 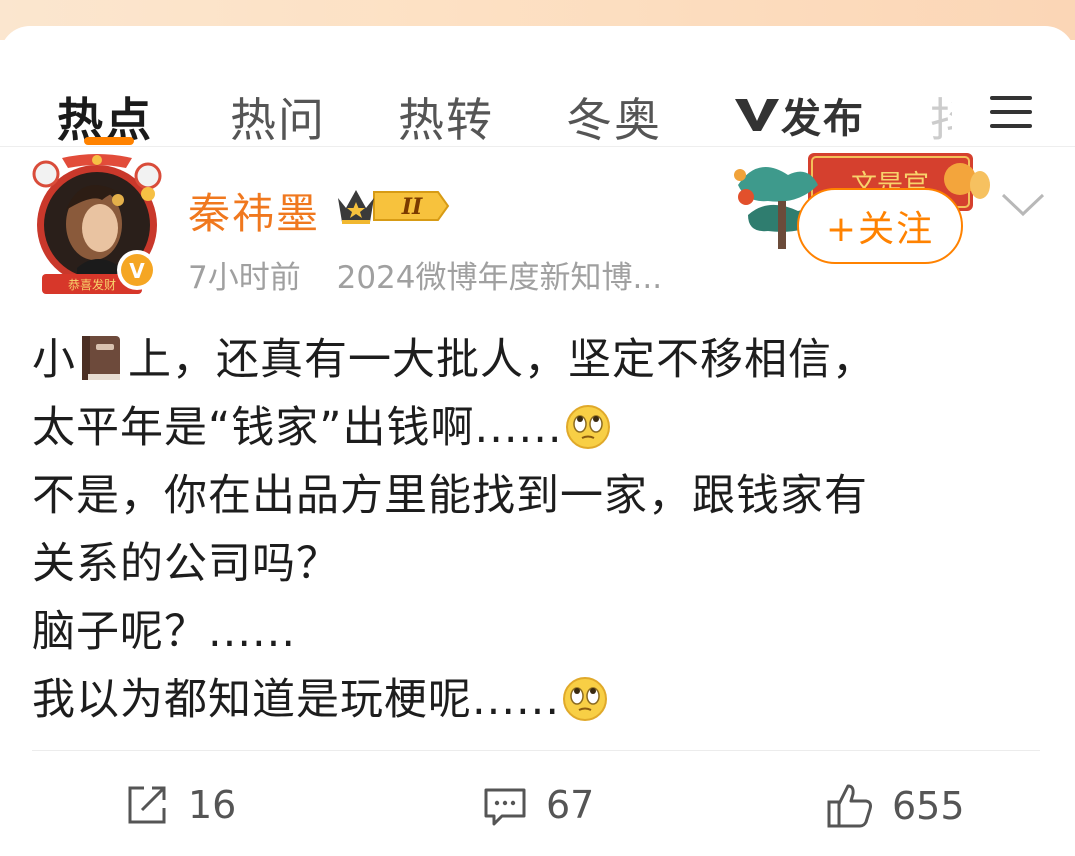 I want to click on thumbs-up-icon, so click(x=849, y=806).